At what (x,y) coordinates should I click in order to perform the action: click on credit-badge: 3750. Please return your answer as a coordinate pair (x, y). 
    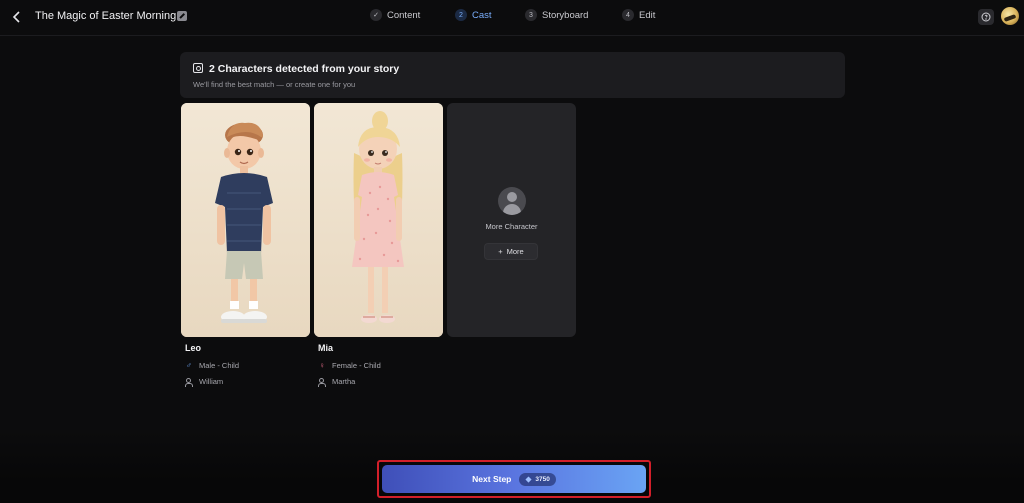
    Looking at the image, I should click on (537, 479).